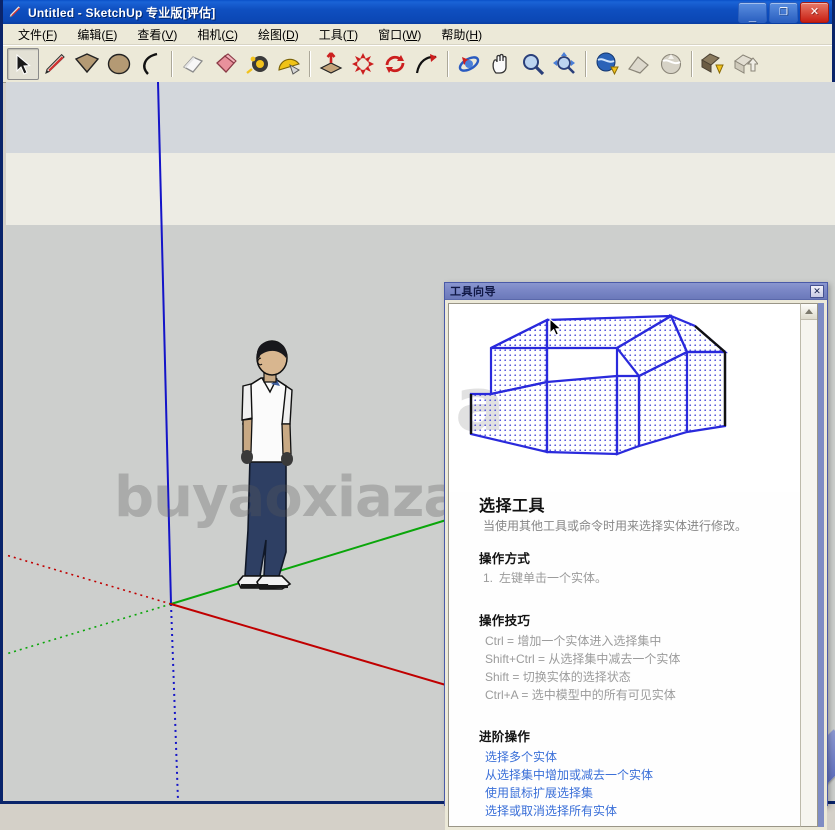 The height and width of the screenshot is (830, 835). I want to click on zoom-extents-icon, so click(565, 64).